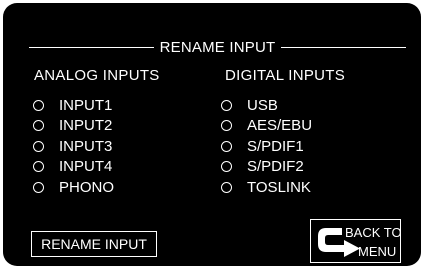  What do you see at coordinates (86, 105) in the screenshot?
I see `option-label: INPUT1` at bounding box center [86, 105].